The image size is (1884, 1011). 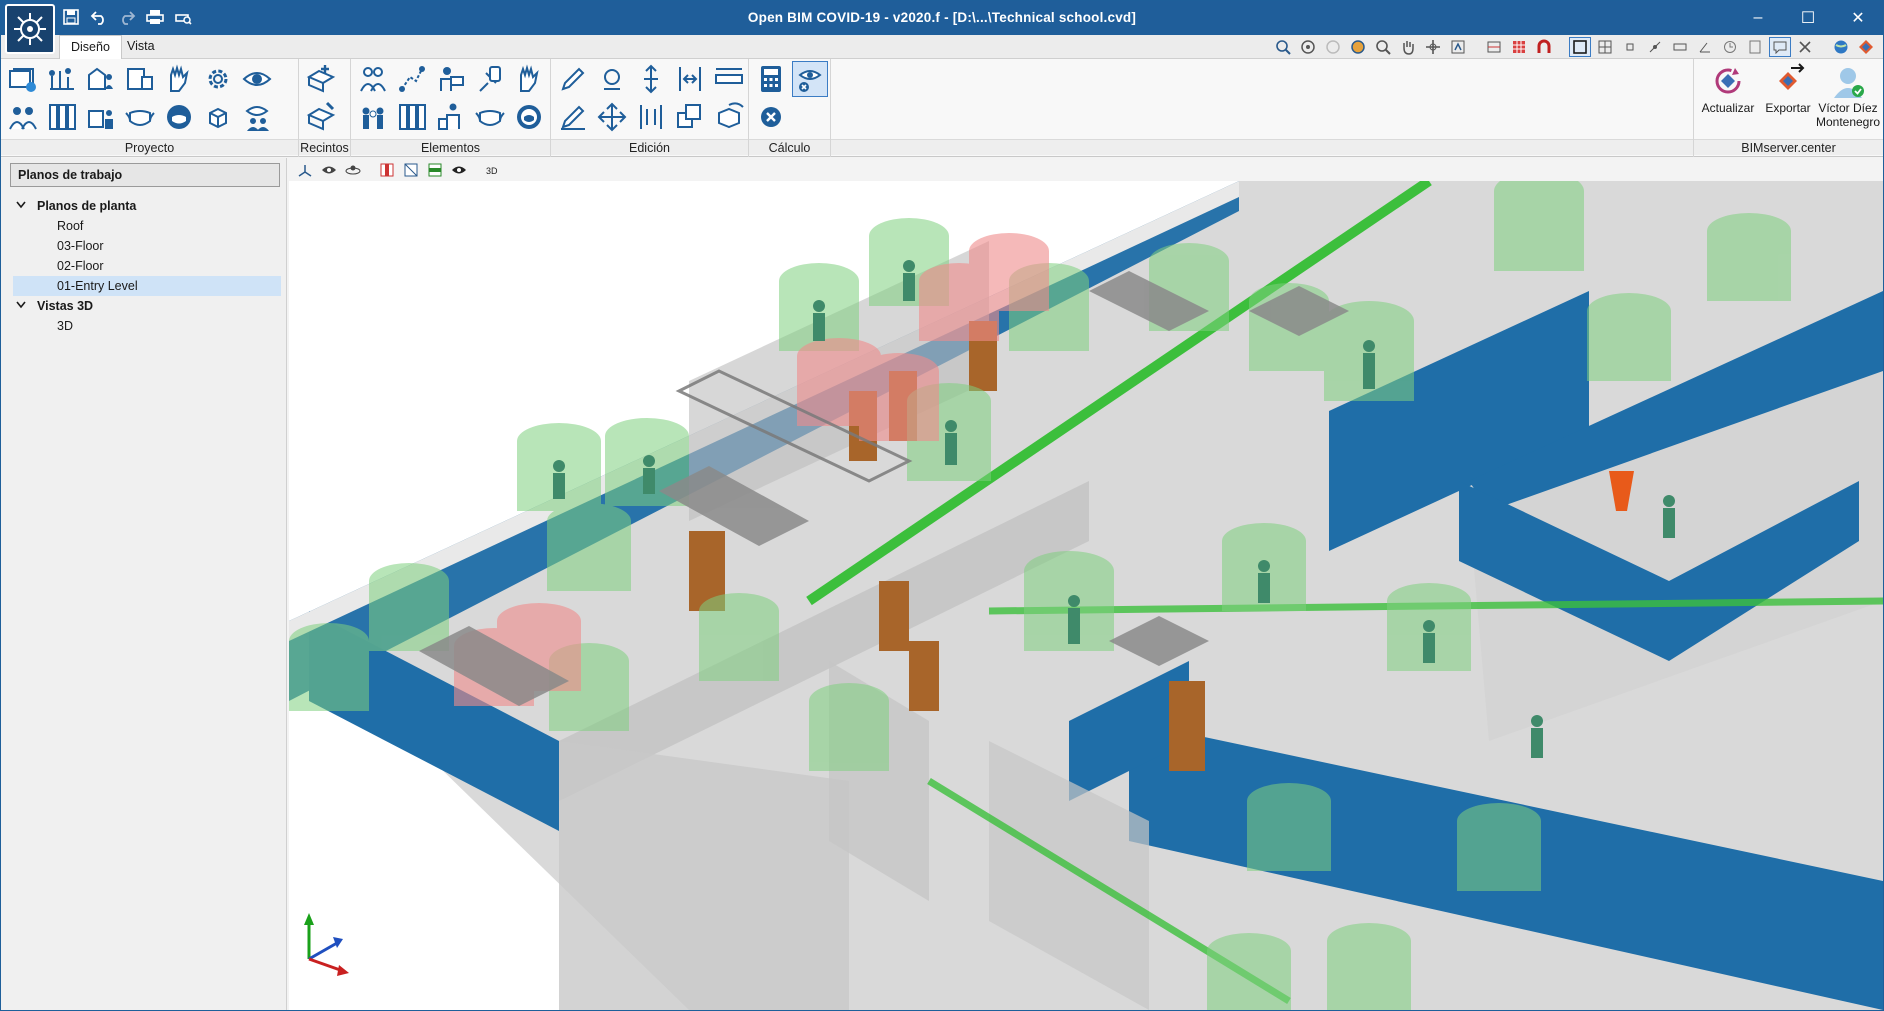 I want to click on align-vertical-icon, so click(x=651, y=117).